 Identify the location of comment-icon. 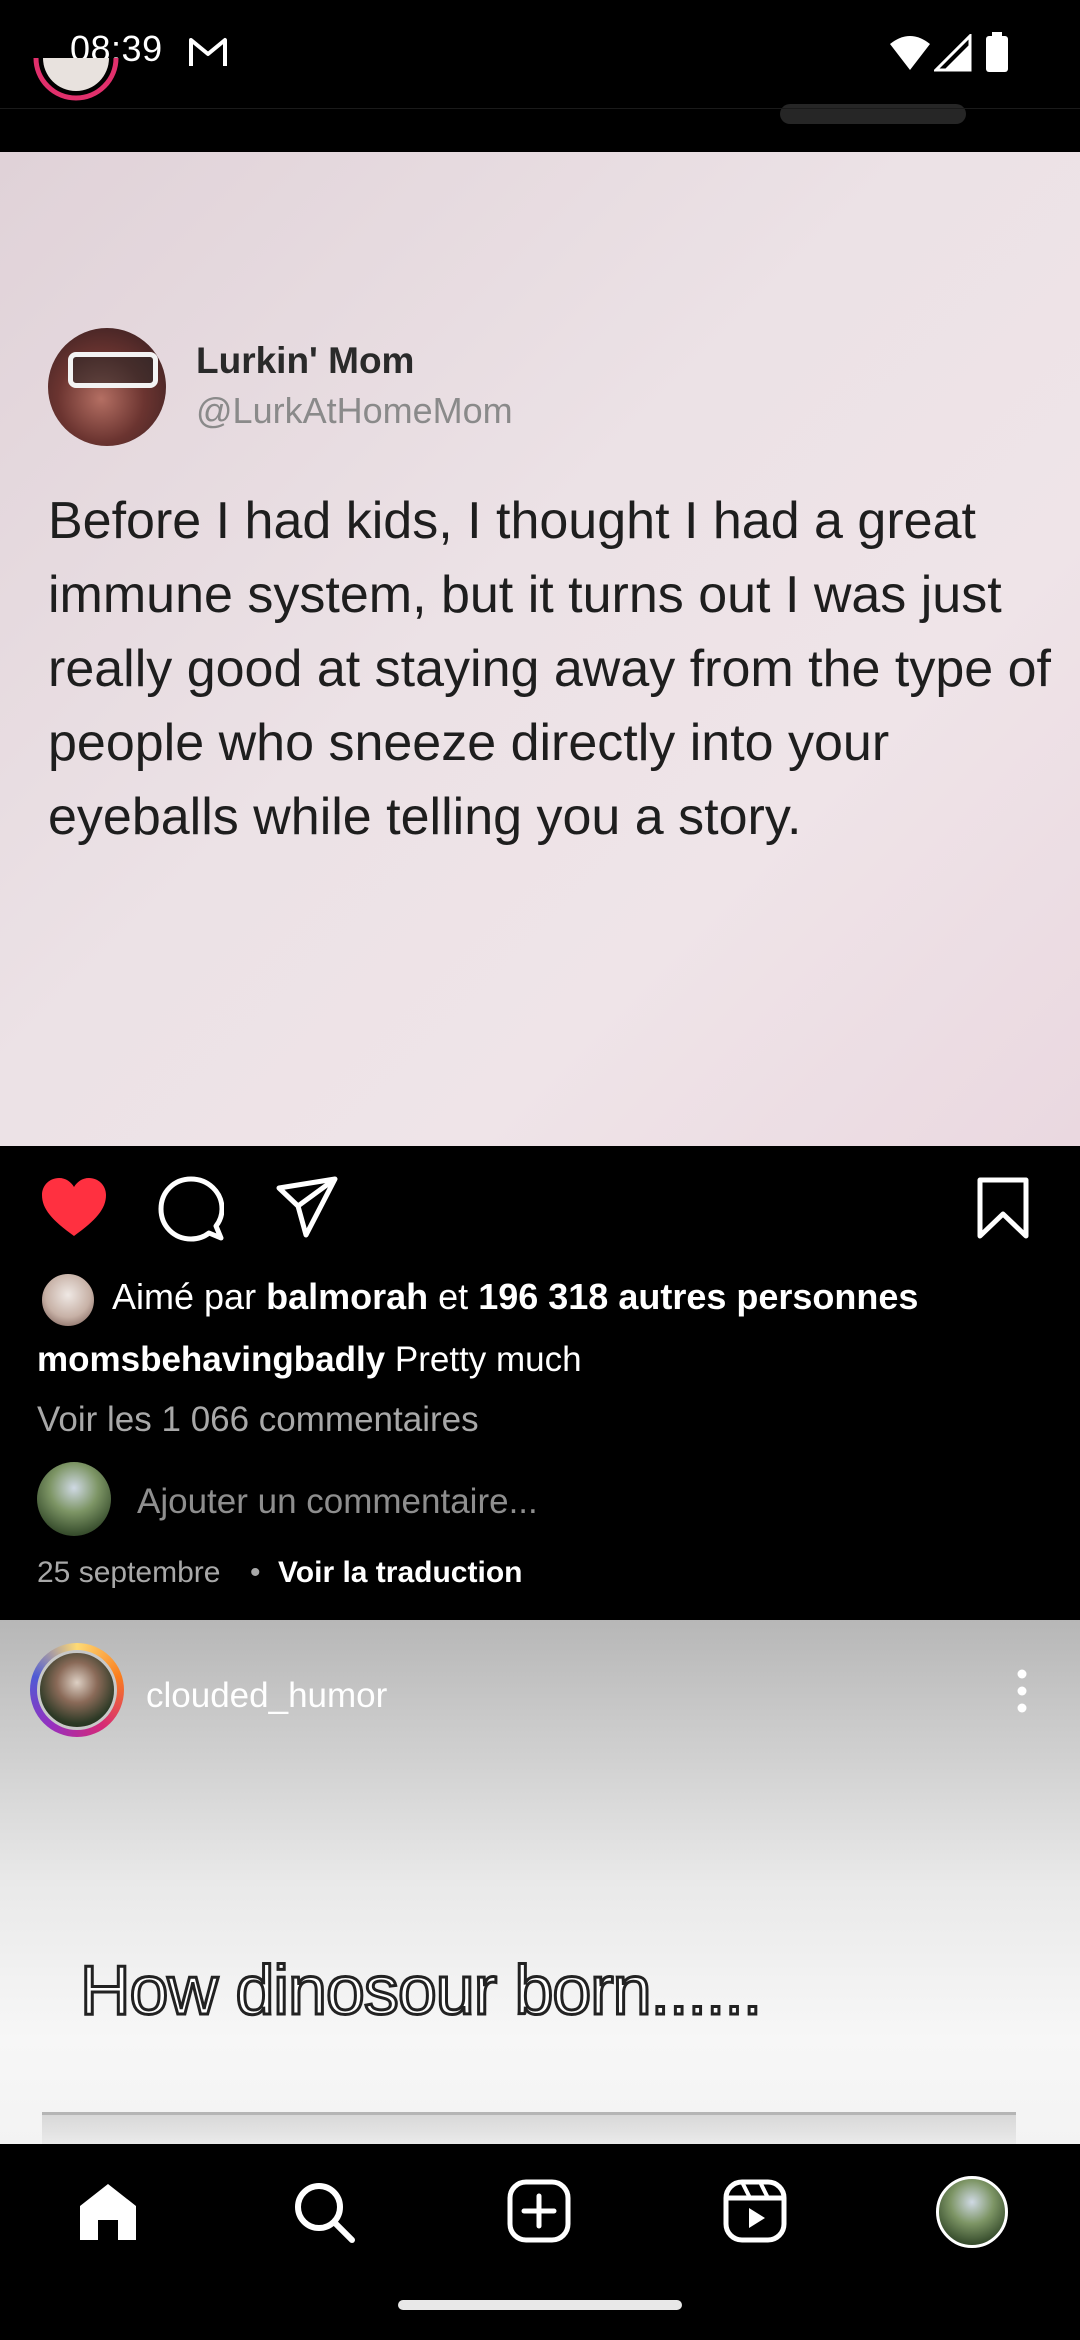
(191, 1209).